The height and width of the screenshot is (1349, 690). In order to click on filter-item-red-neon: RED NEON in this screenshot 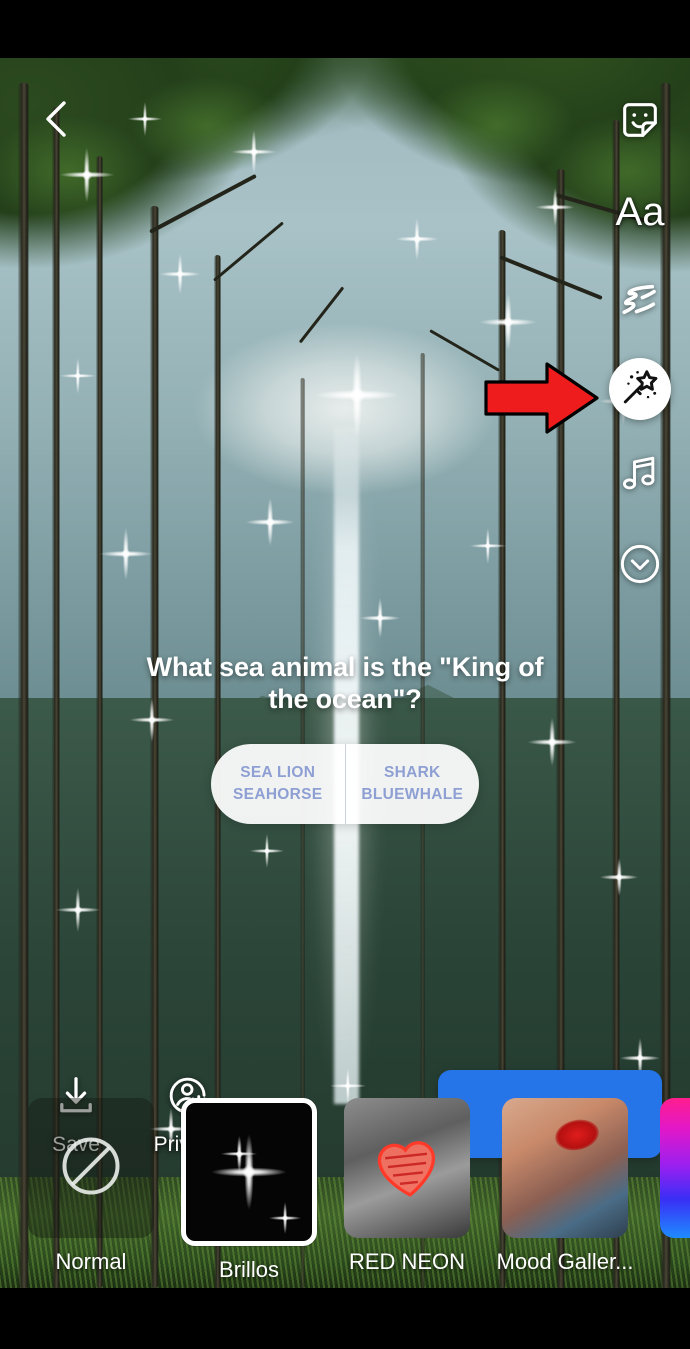, I will do `click(407, 1186)`.